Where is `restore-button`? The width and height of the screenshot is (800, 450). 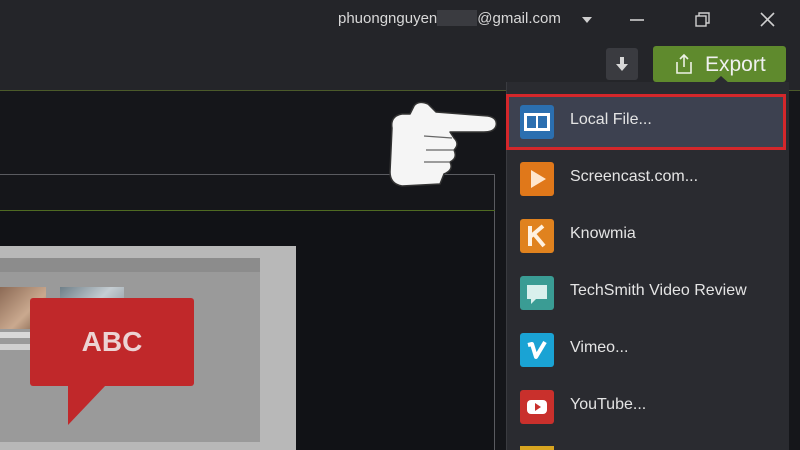 restore-button is located at coordinates (702, 20).